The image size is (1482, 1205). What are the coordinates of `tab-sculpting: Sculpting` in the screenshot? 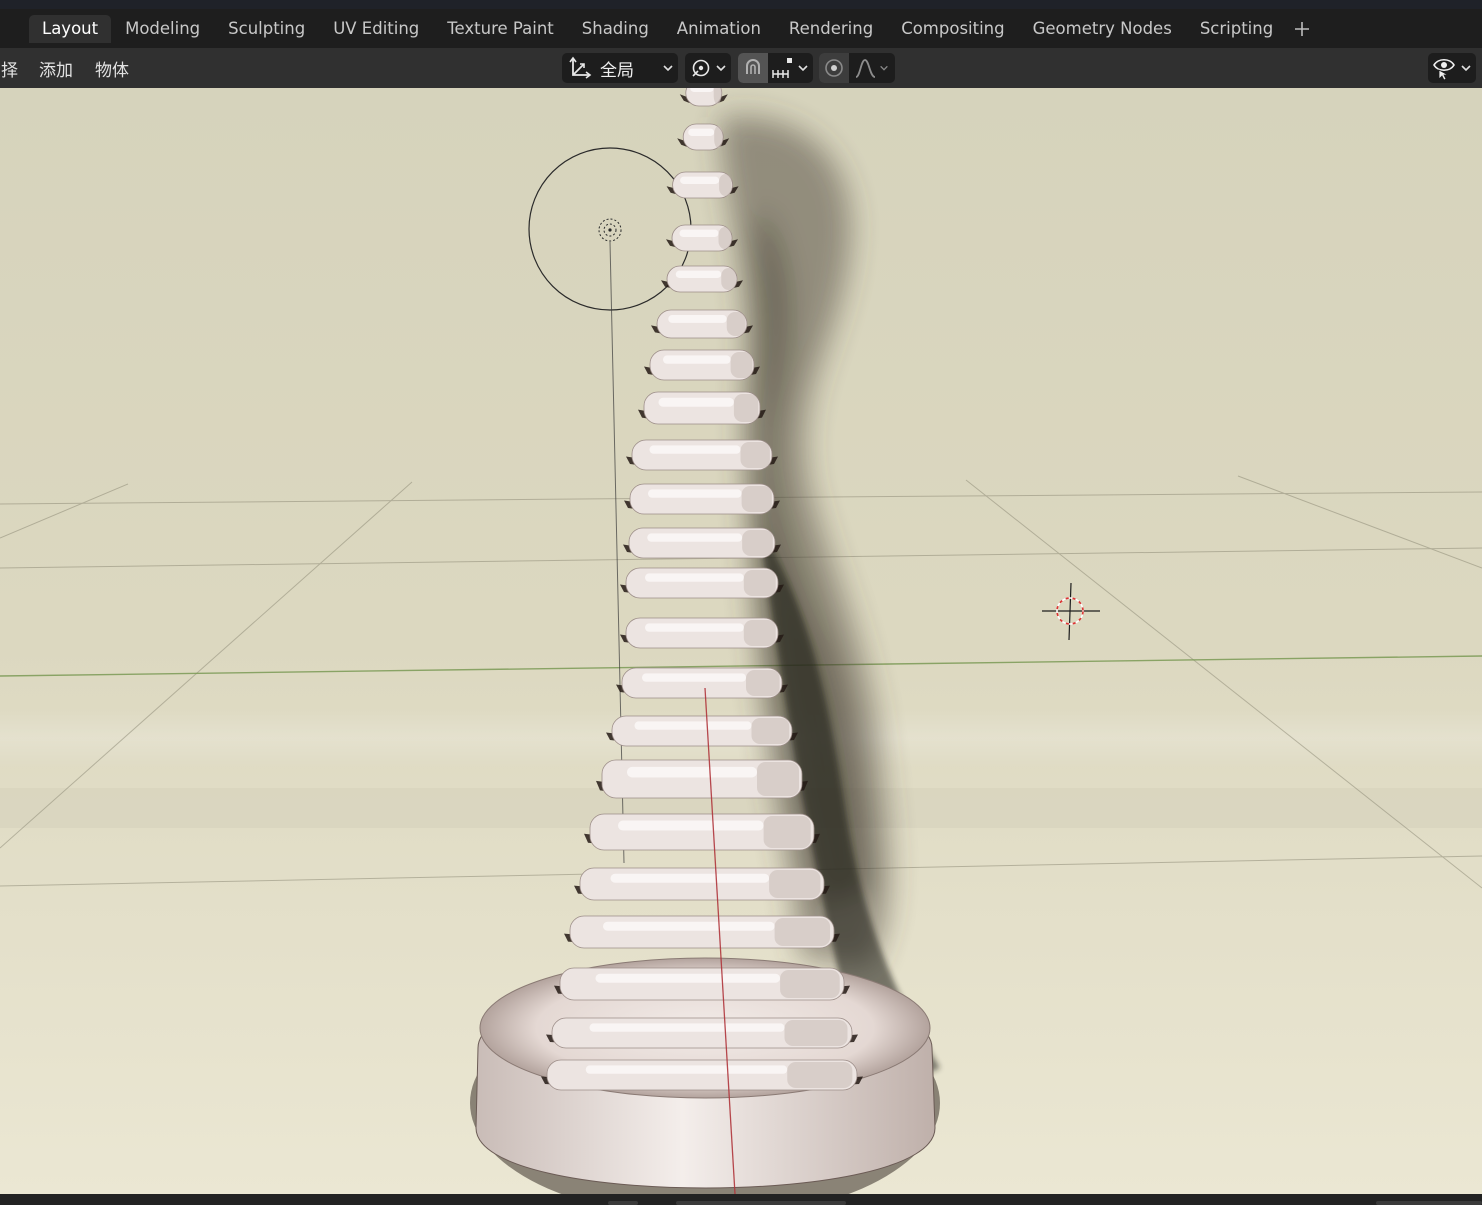 It's located at (266, 29).